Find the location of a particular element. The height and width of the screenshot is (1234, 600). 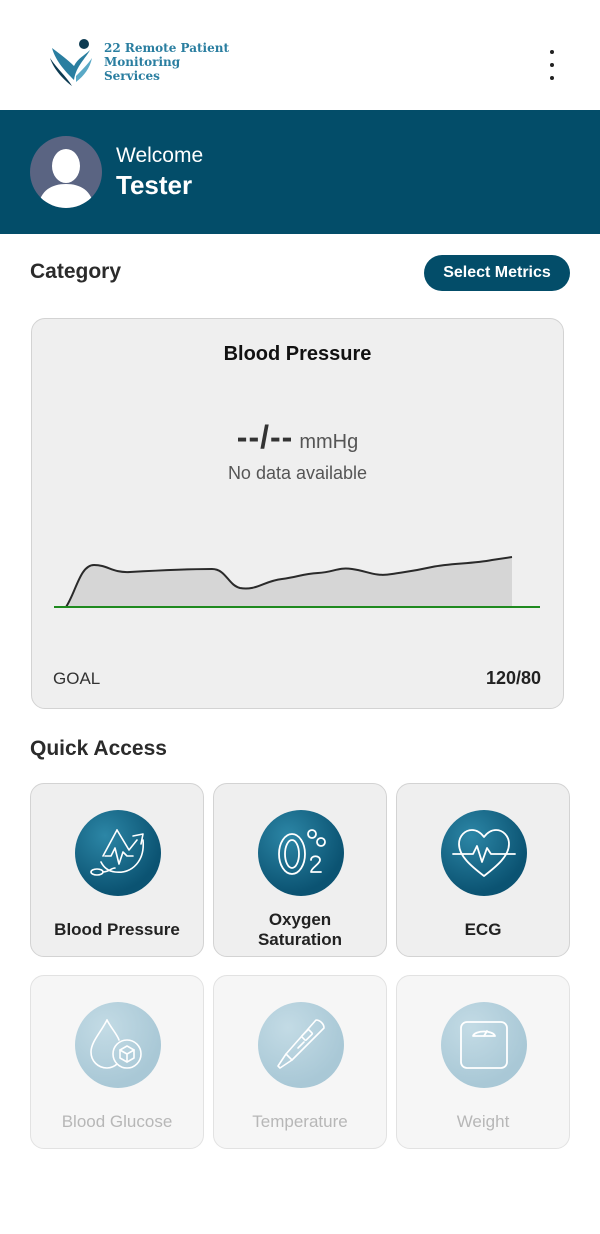

tile-label: Blood Pressure is located at coordinates (117, 929).